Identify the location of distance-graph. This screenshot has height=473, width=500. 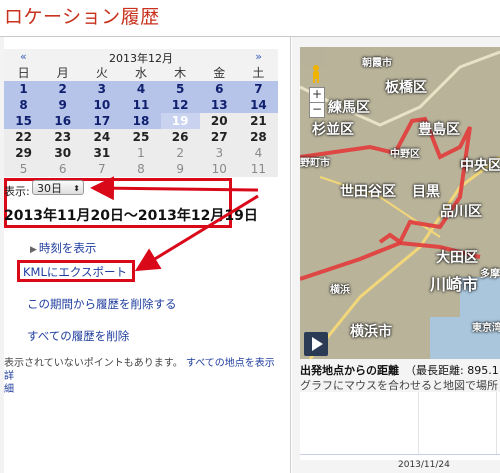
(400, 426).